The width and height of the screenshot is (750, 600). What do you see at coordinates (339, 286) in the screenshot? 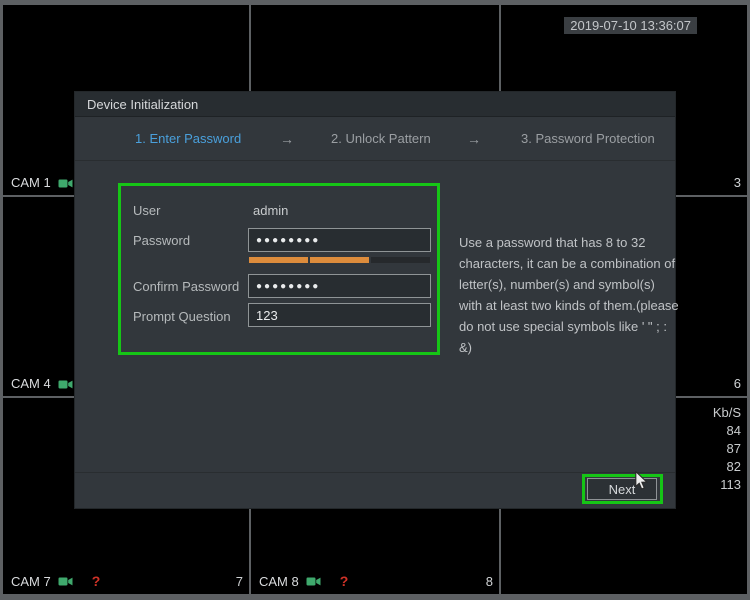
I see `confirm-password-input` at bounding box center [339, 286].